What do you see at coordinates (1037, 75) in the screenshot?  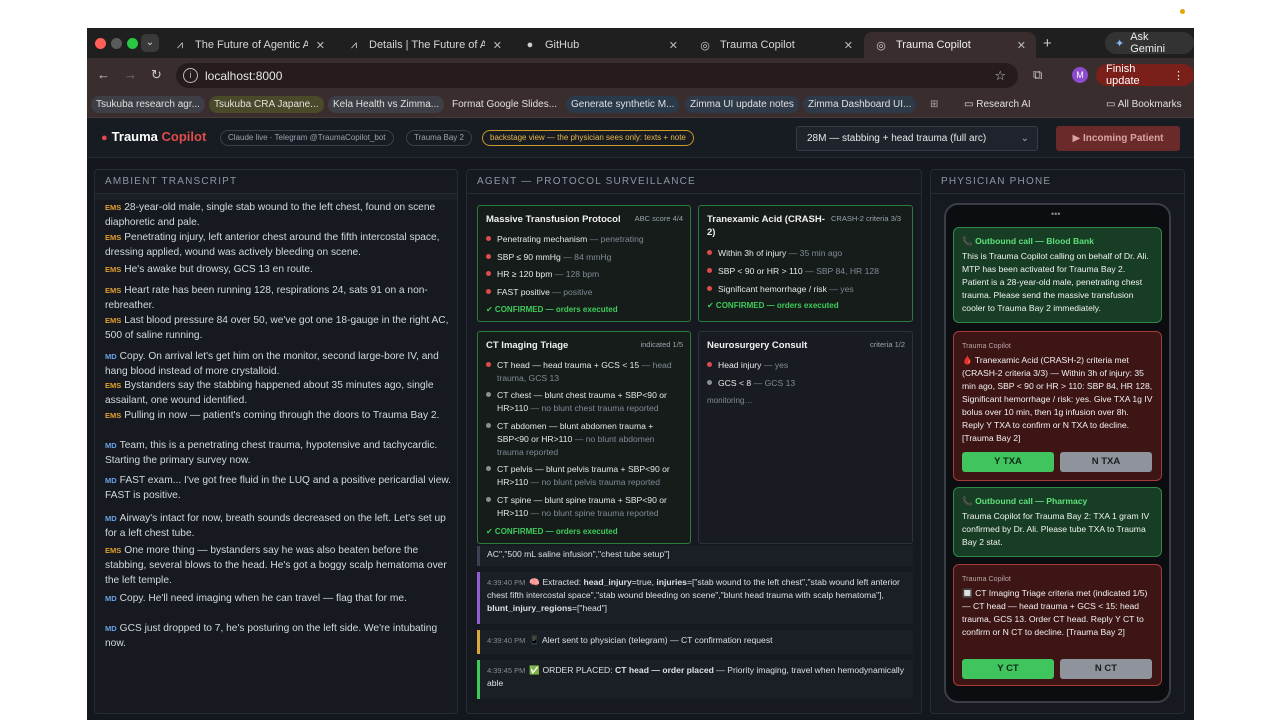 I see `extensions-icon: ⧉` at bounding box center [1037, 75].